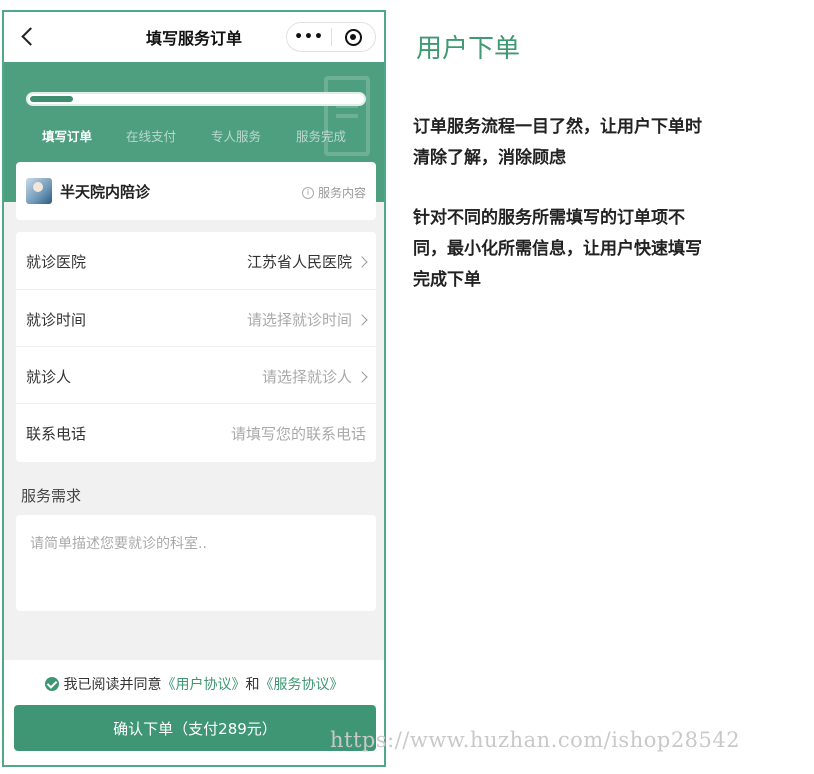  I want to click on form-row-patient: 就诊人 请选择就诊人, so click(196, 374).